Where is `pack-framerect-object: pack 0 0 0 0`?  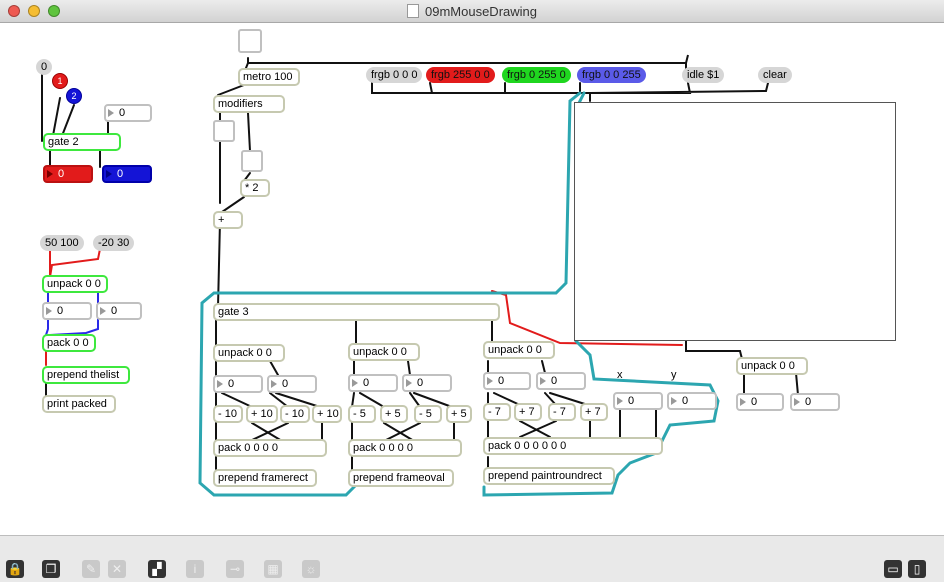 pack-framerect-object: pack 0 0 0 0 is located at coordinates (270, 448).